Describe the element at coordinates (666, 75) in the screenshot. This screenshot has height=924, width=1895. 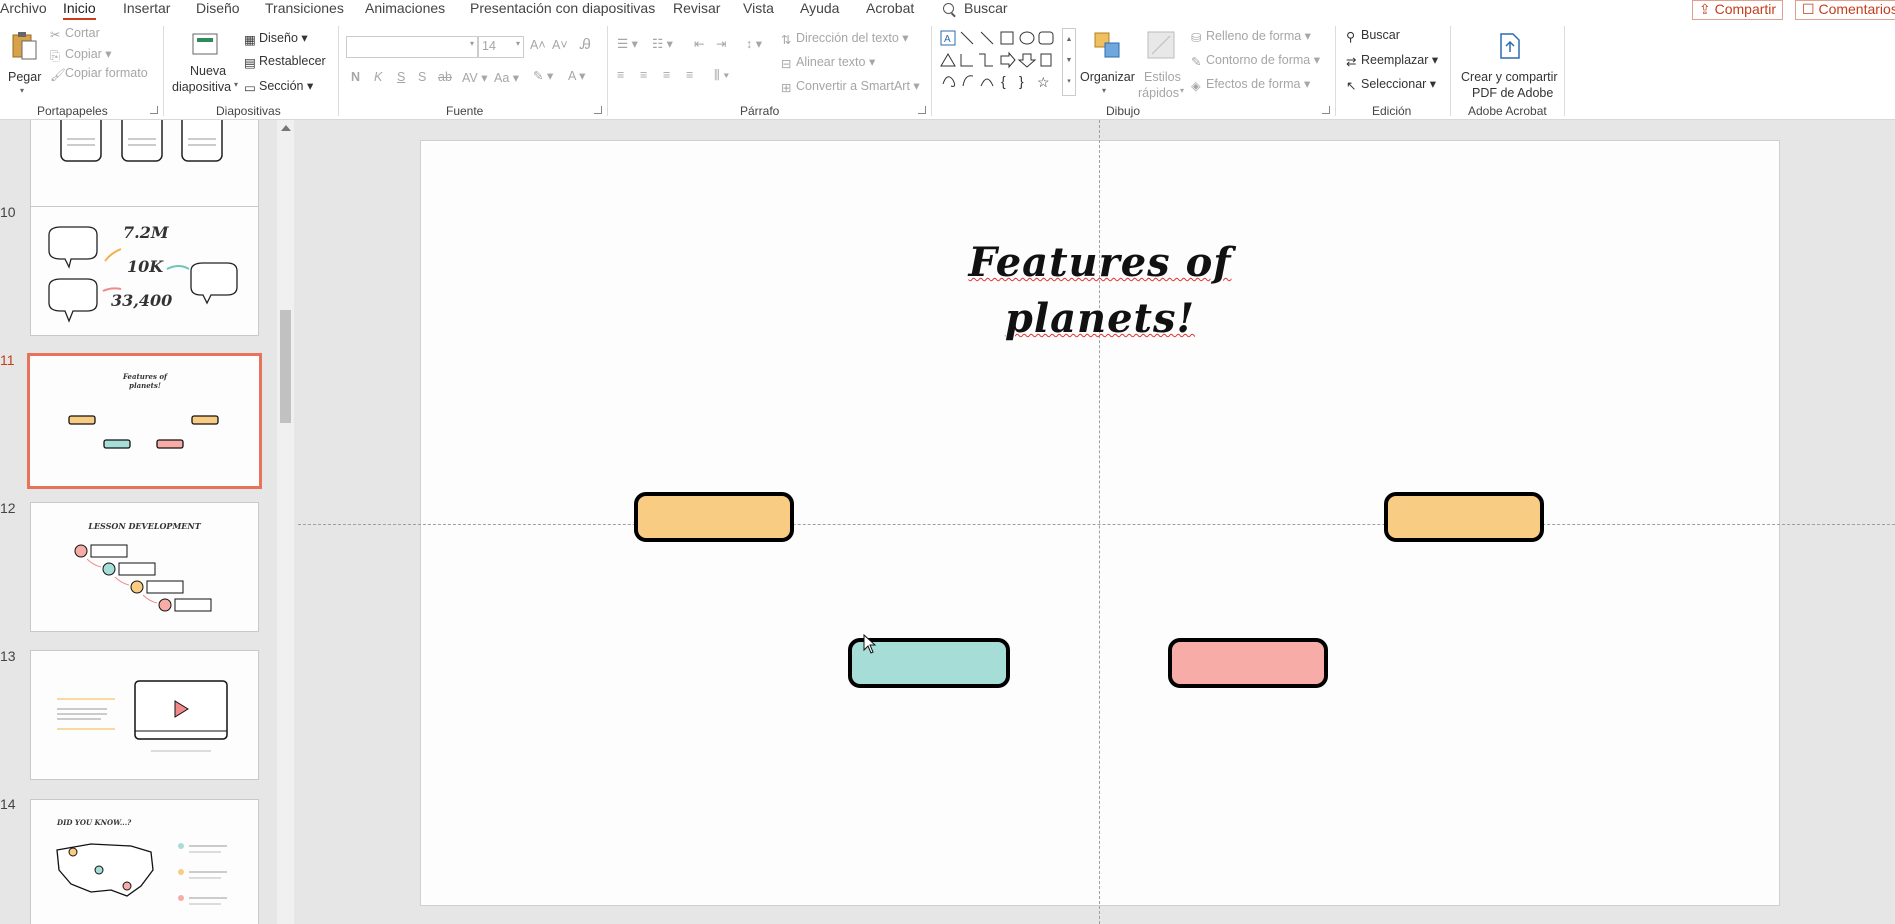
I see `align-right-icon: ≡` at that location.